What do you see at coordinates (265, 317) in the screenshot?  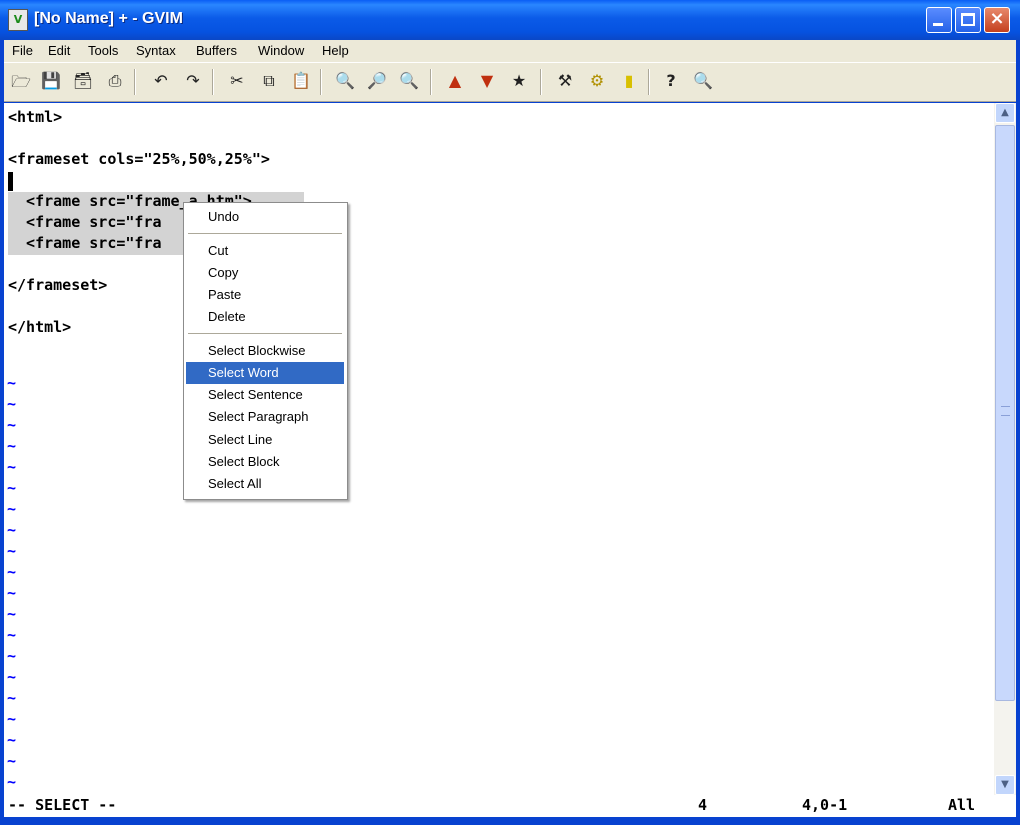 I see `ctx-delete: Delete` at bounding box center [265, 317].